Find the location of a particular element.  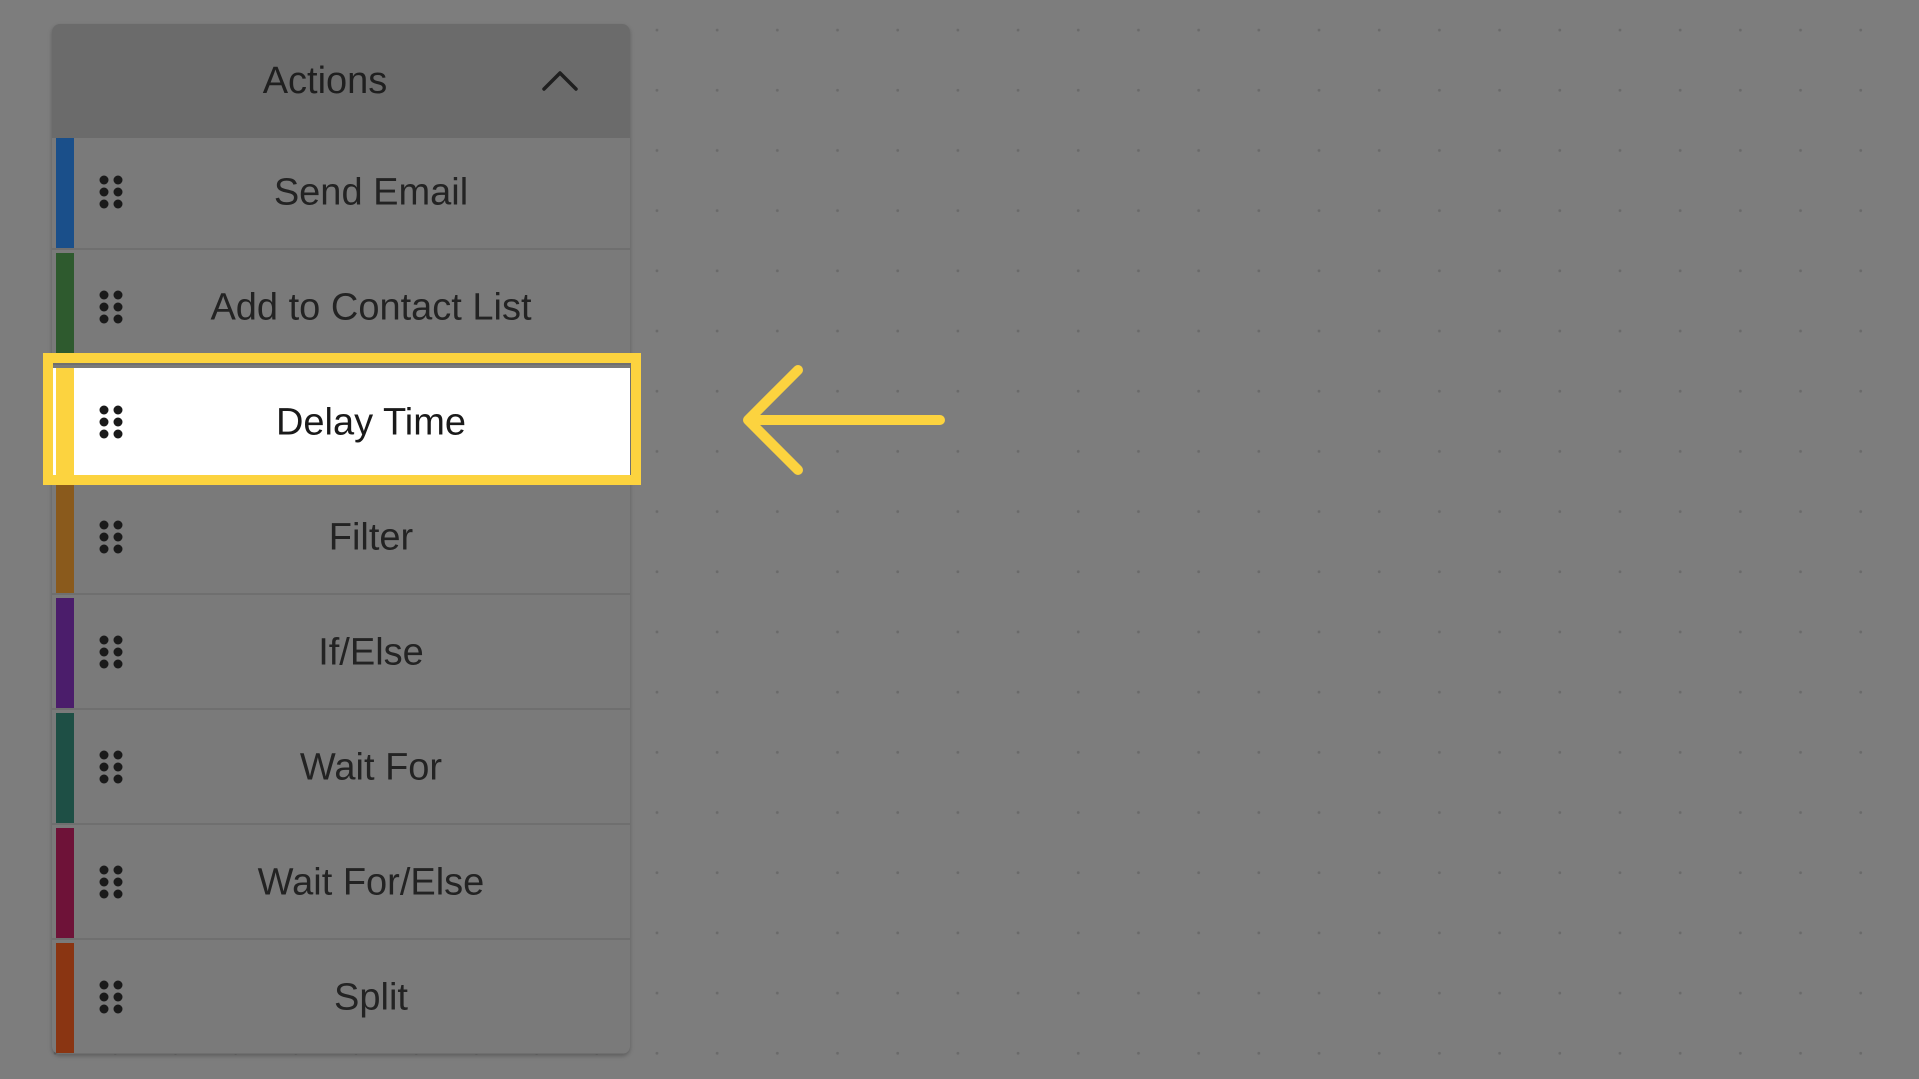

action-item-split: Split is located at coordinates (341, 998).